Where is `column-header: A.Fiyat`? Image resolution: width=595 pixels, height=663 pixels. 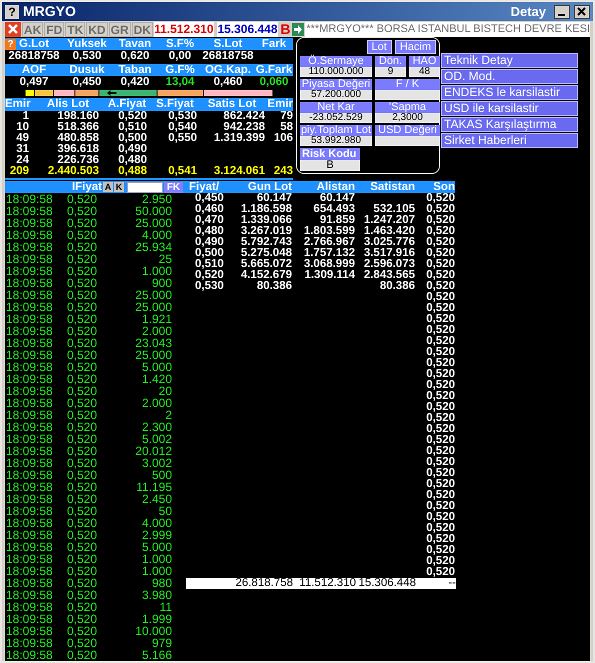 column-header: A.Fiyat is located at coordinates (127, 104).